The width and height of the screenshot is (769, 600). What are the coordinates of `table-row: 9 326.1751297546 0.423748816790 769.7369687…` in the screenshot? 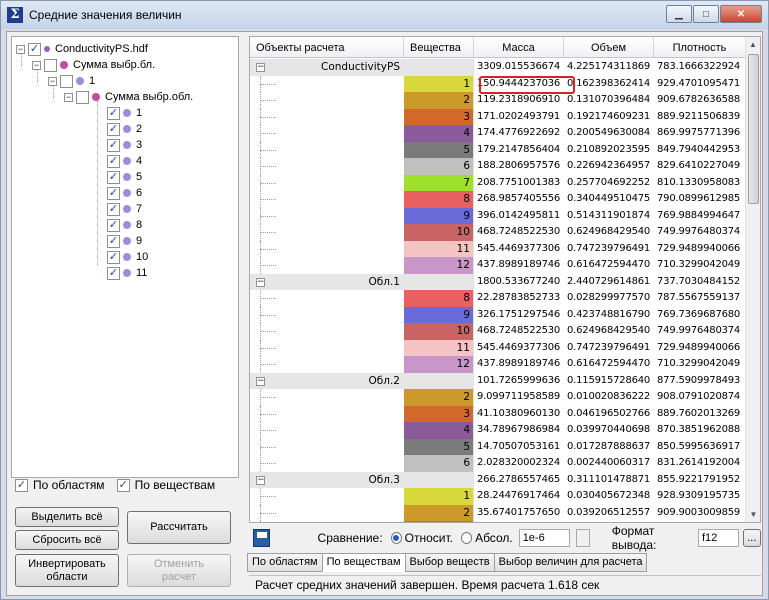 It's located at (498, 314).